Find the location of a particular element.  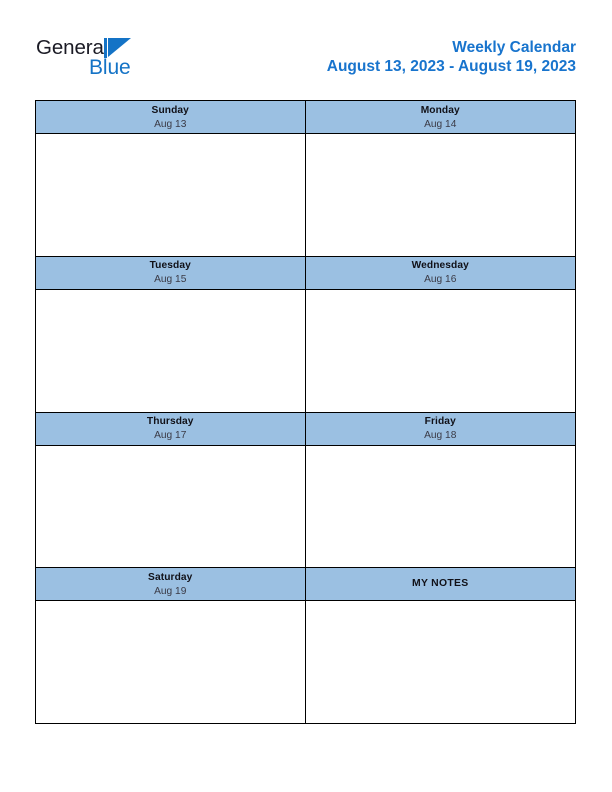

day-content-saturday is located at coordinates (171, 662).